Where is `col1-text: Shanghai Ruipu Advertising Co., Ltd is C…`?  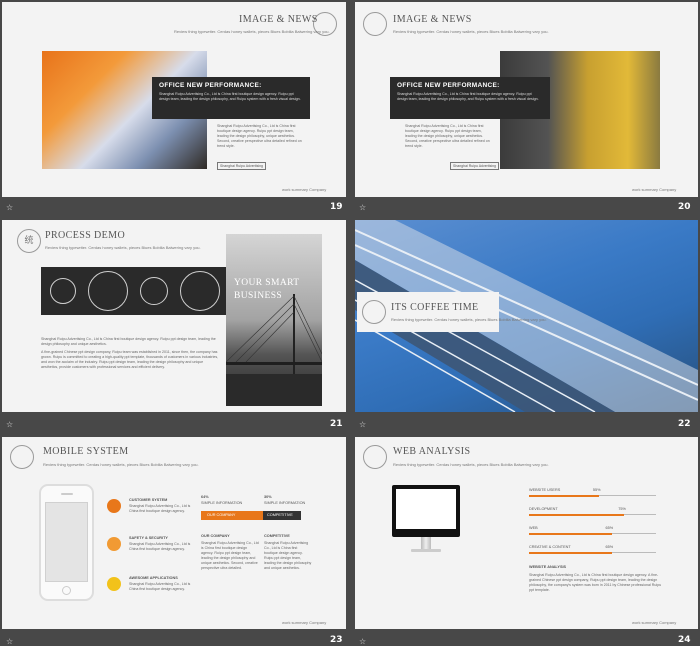 col1-text: Shanghai Ruipu Advertising Co., Ltd is C… is located at coordinates (230, 555).